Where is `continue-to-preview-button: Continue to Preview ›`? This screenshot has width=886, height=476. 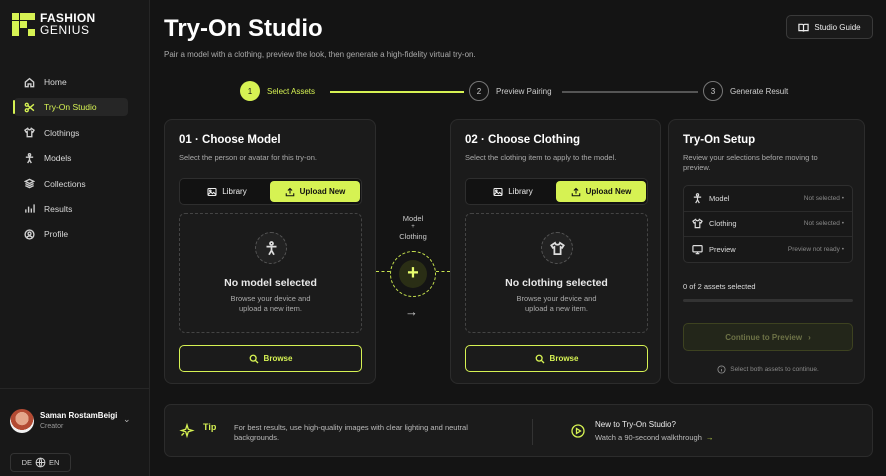 continue-to-preview-button: Continue to Preview › is located at coordinates (768, 337).